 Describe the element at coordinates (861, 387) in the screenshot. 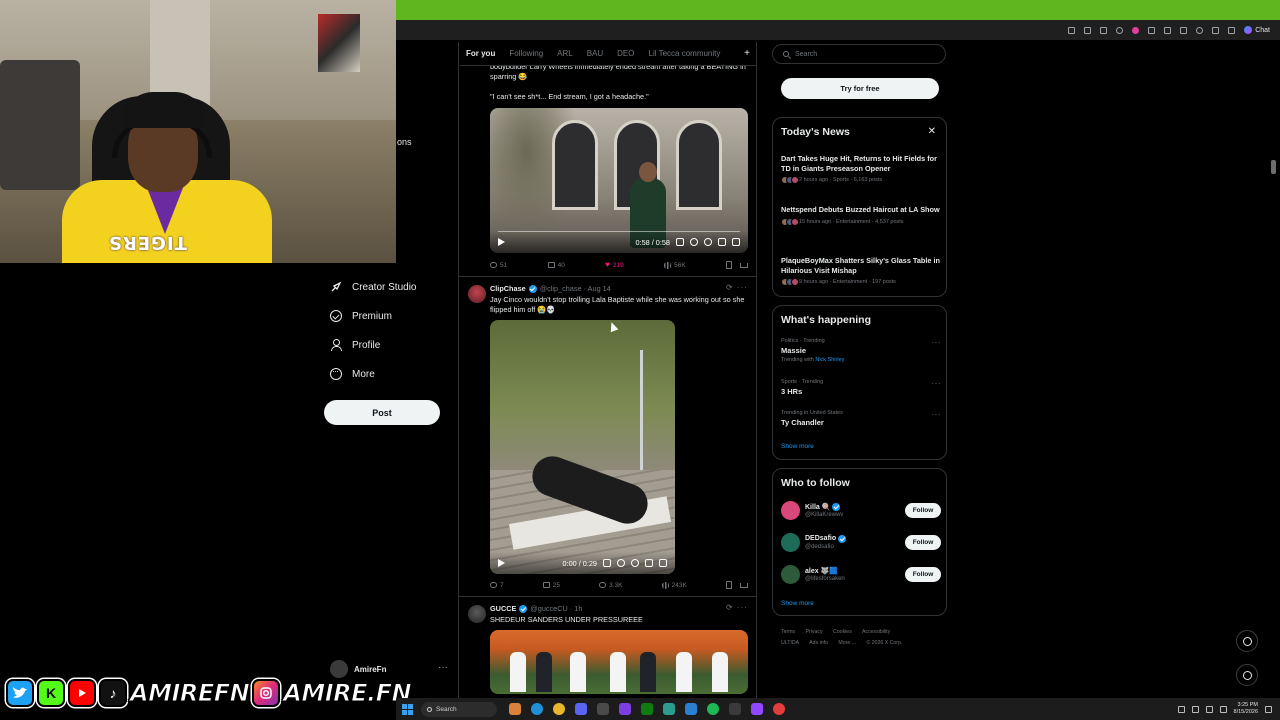

I see `trend-item: Sports · Trending 3 HRs ···` at that location.